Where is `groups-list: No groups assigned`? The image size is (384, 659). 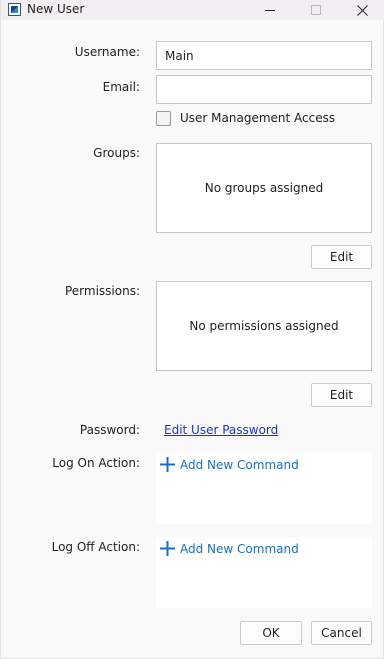
groups-list: No groups assigned is located at coordinates (264, 188).